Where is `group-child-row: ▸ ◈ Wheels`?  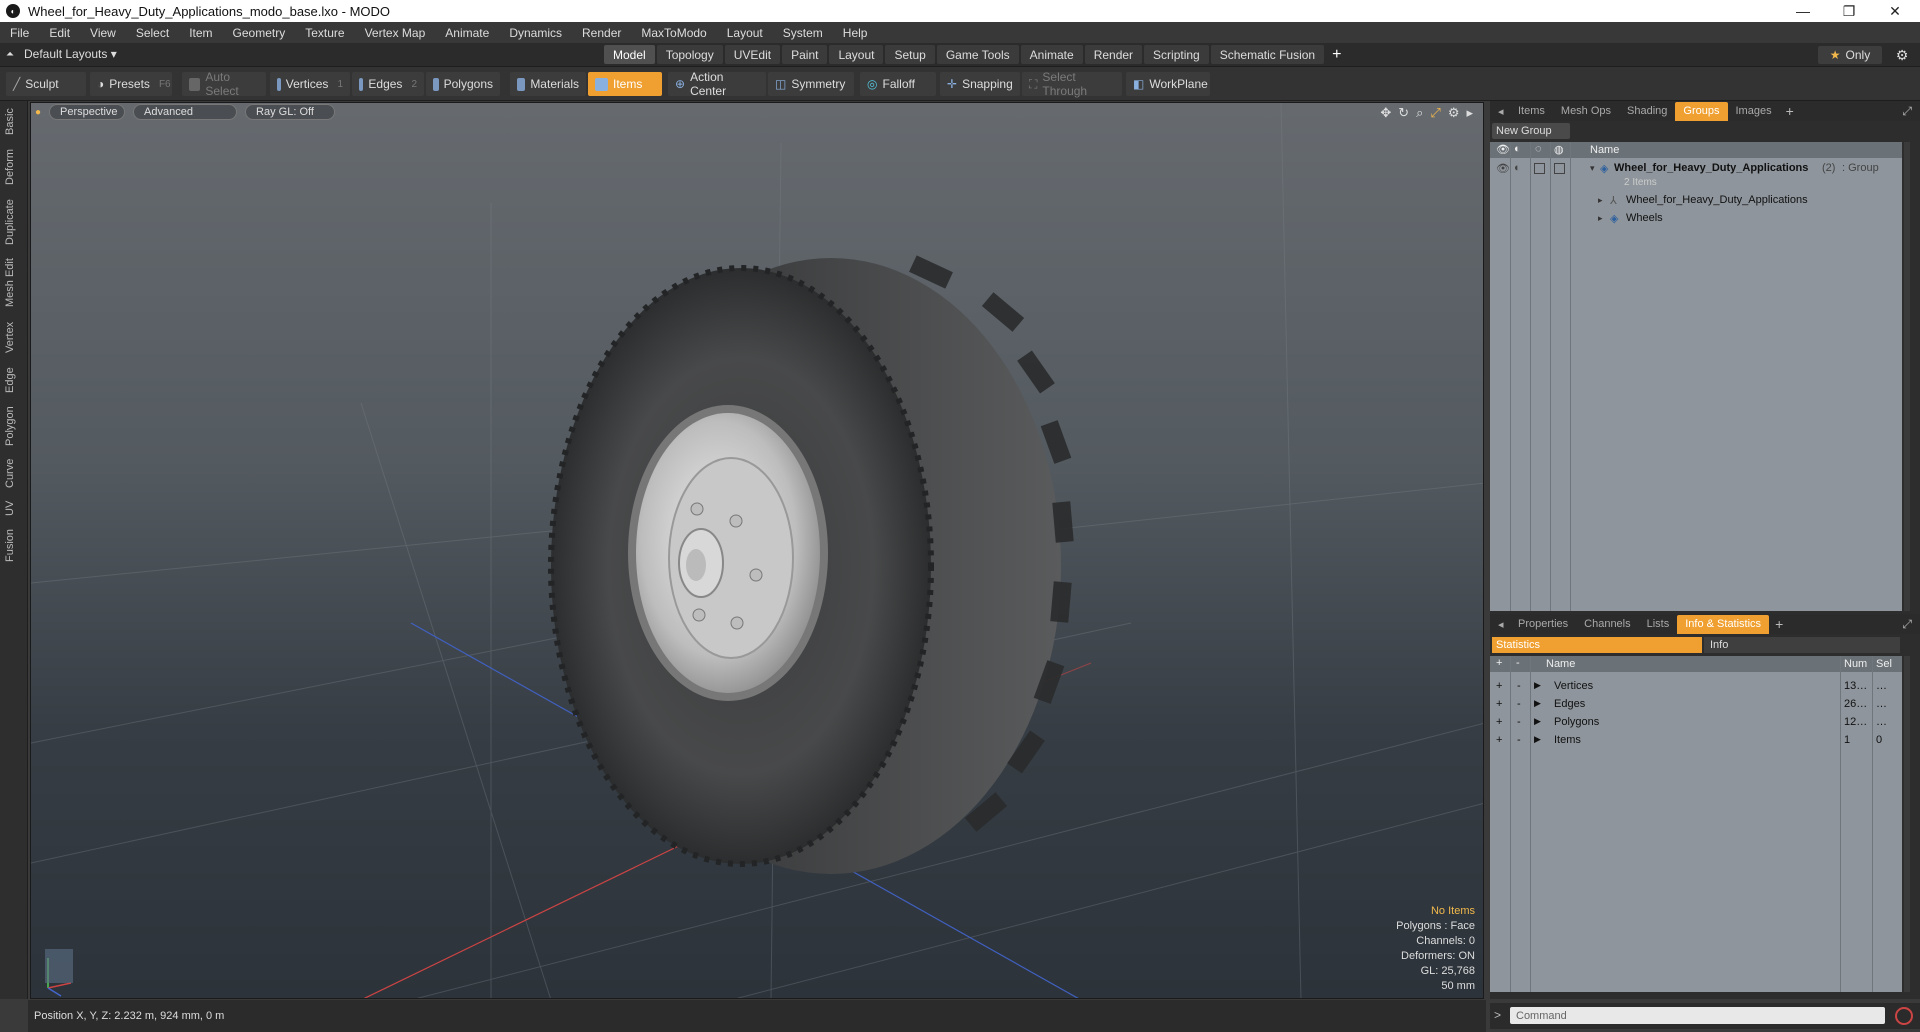 group-child-row: ▸ ◈ Wheels is located at coordinates (1696, 218).